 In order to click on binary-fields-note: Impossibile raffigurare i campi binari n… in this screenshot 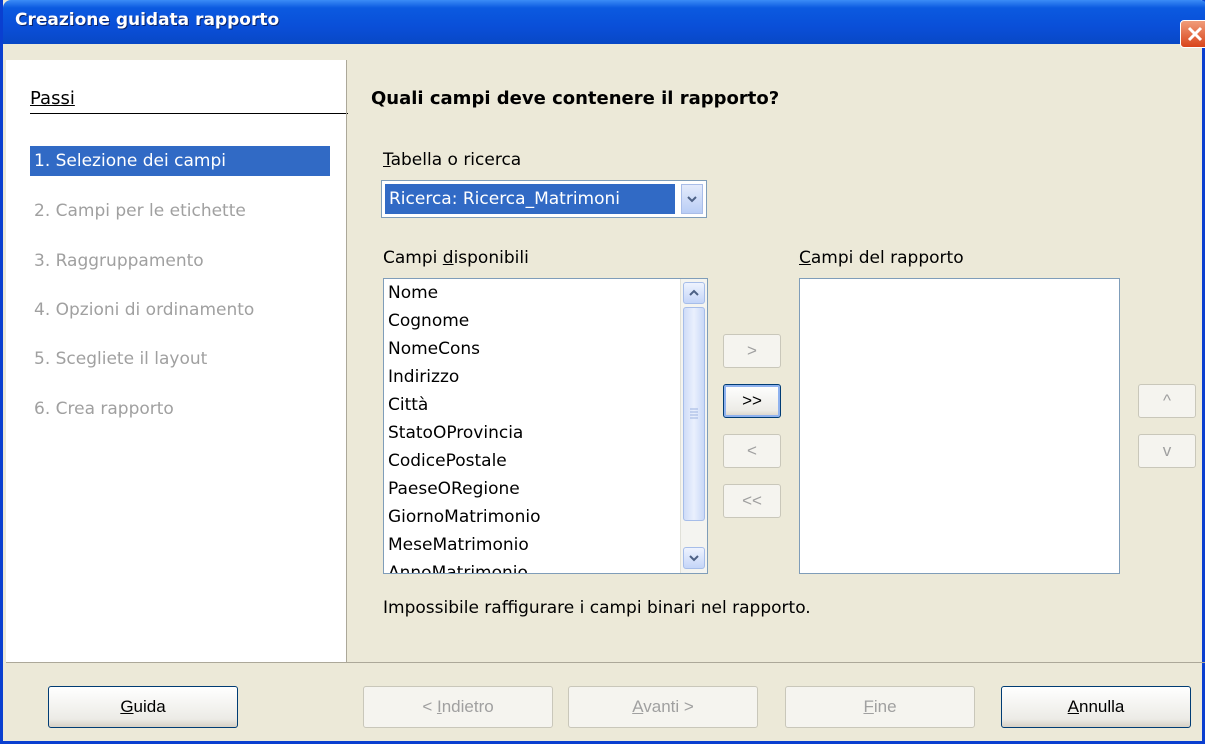, I will do `click(597, 608)`.